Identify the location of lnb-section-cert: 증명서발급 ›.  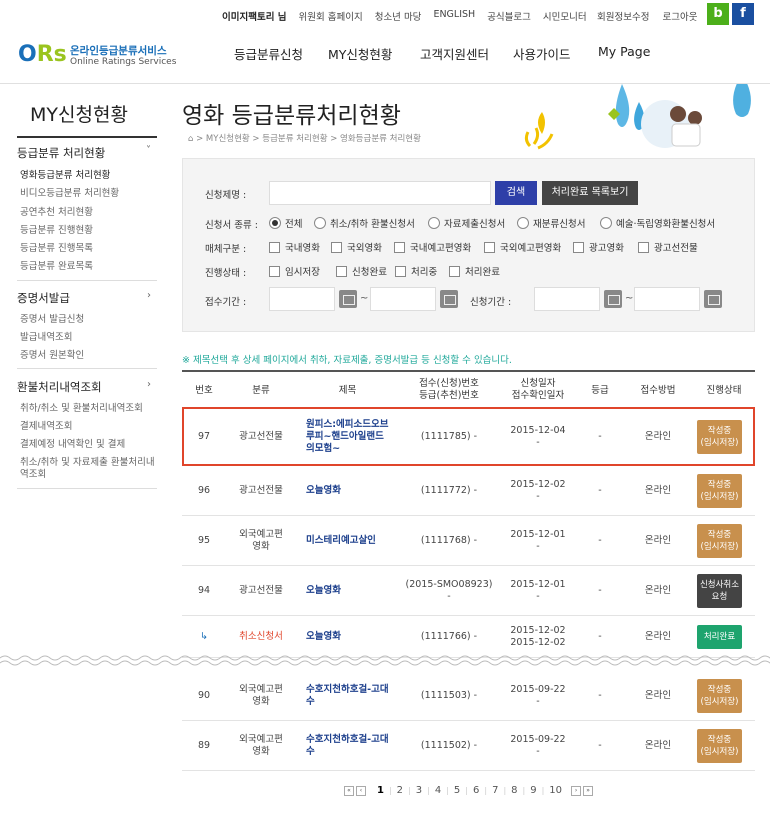
(87, 298).